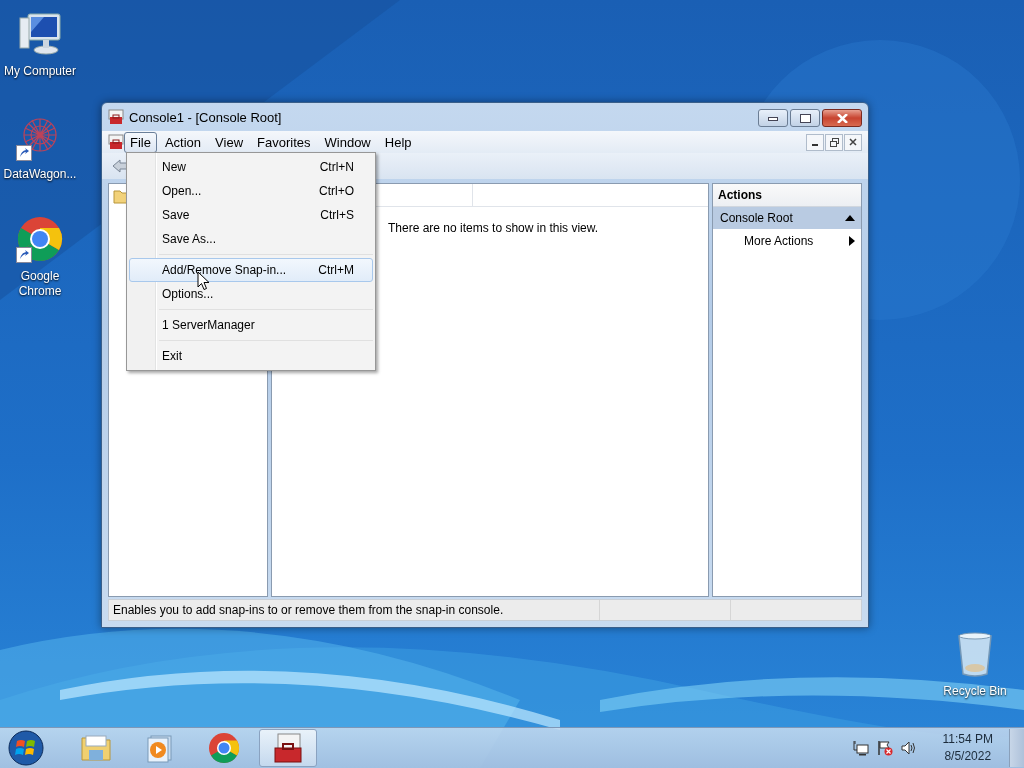 This screenshot has width=1024, height=768. Describe the element at coordinates (968, 756) in the screenshot. I see `clock-date: 8/5/2022` at that location.